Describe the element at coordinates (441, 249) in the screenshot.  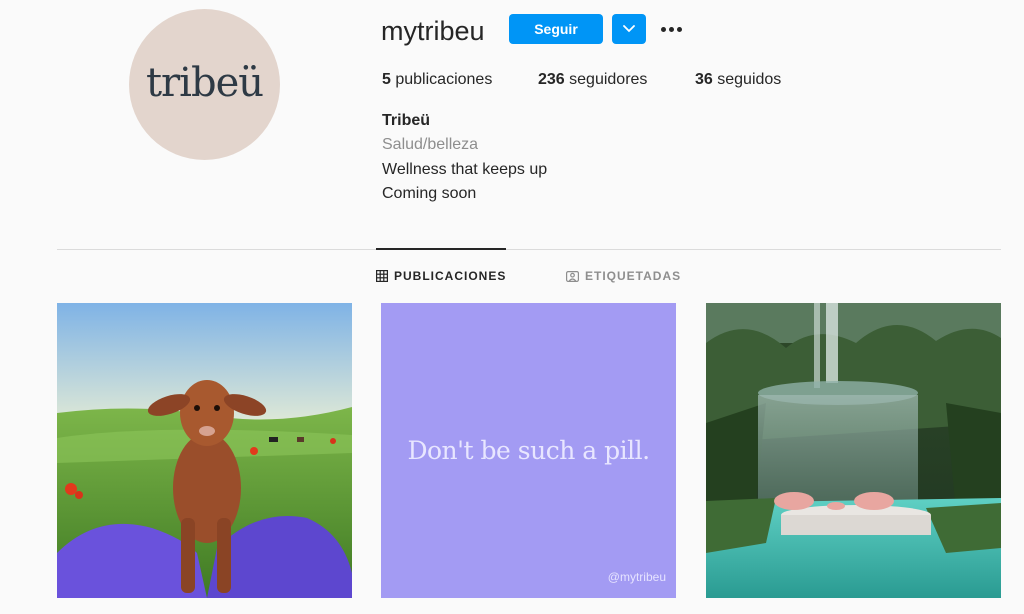
I see `active-tab-indicator` at that location.